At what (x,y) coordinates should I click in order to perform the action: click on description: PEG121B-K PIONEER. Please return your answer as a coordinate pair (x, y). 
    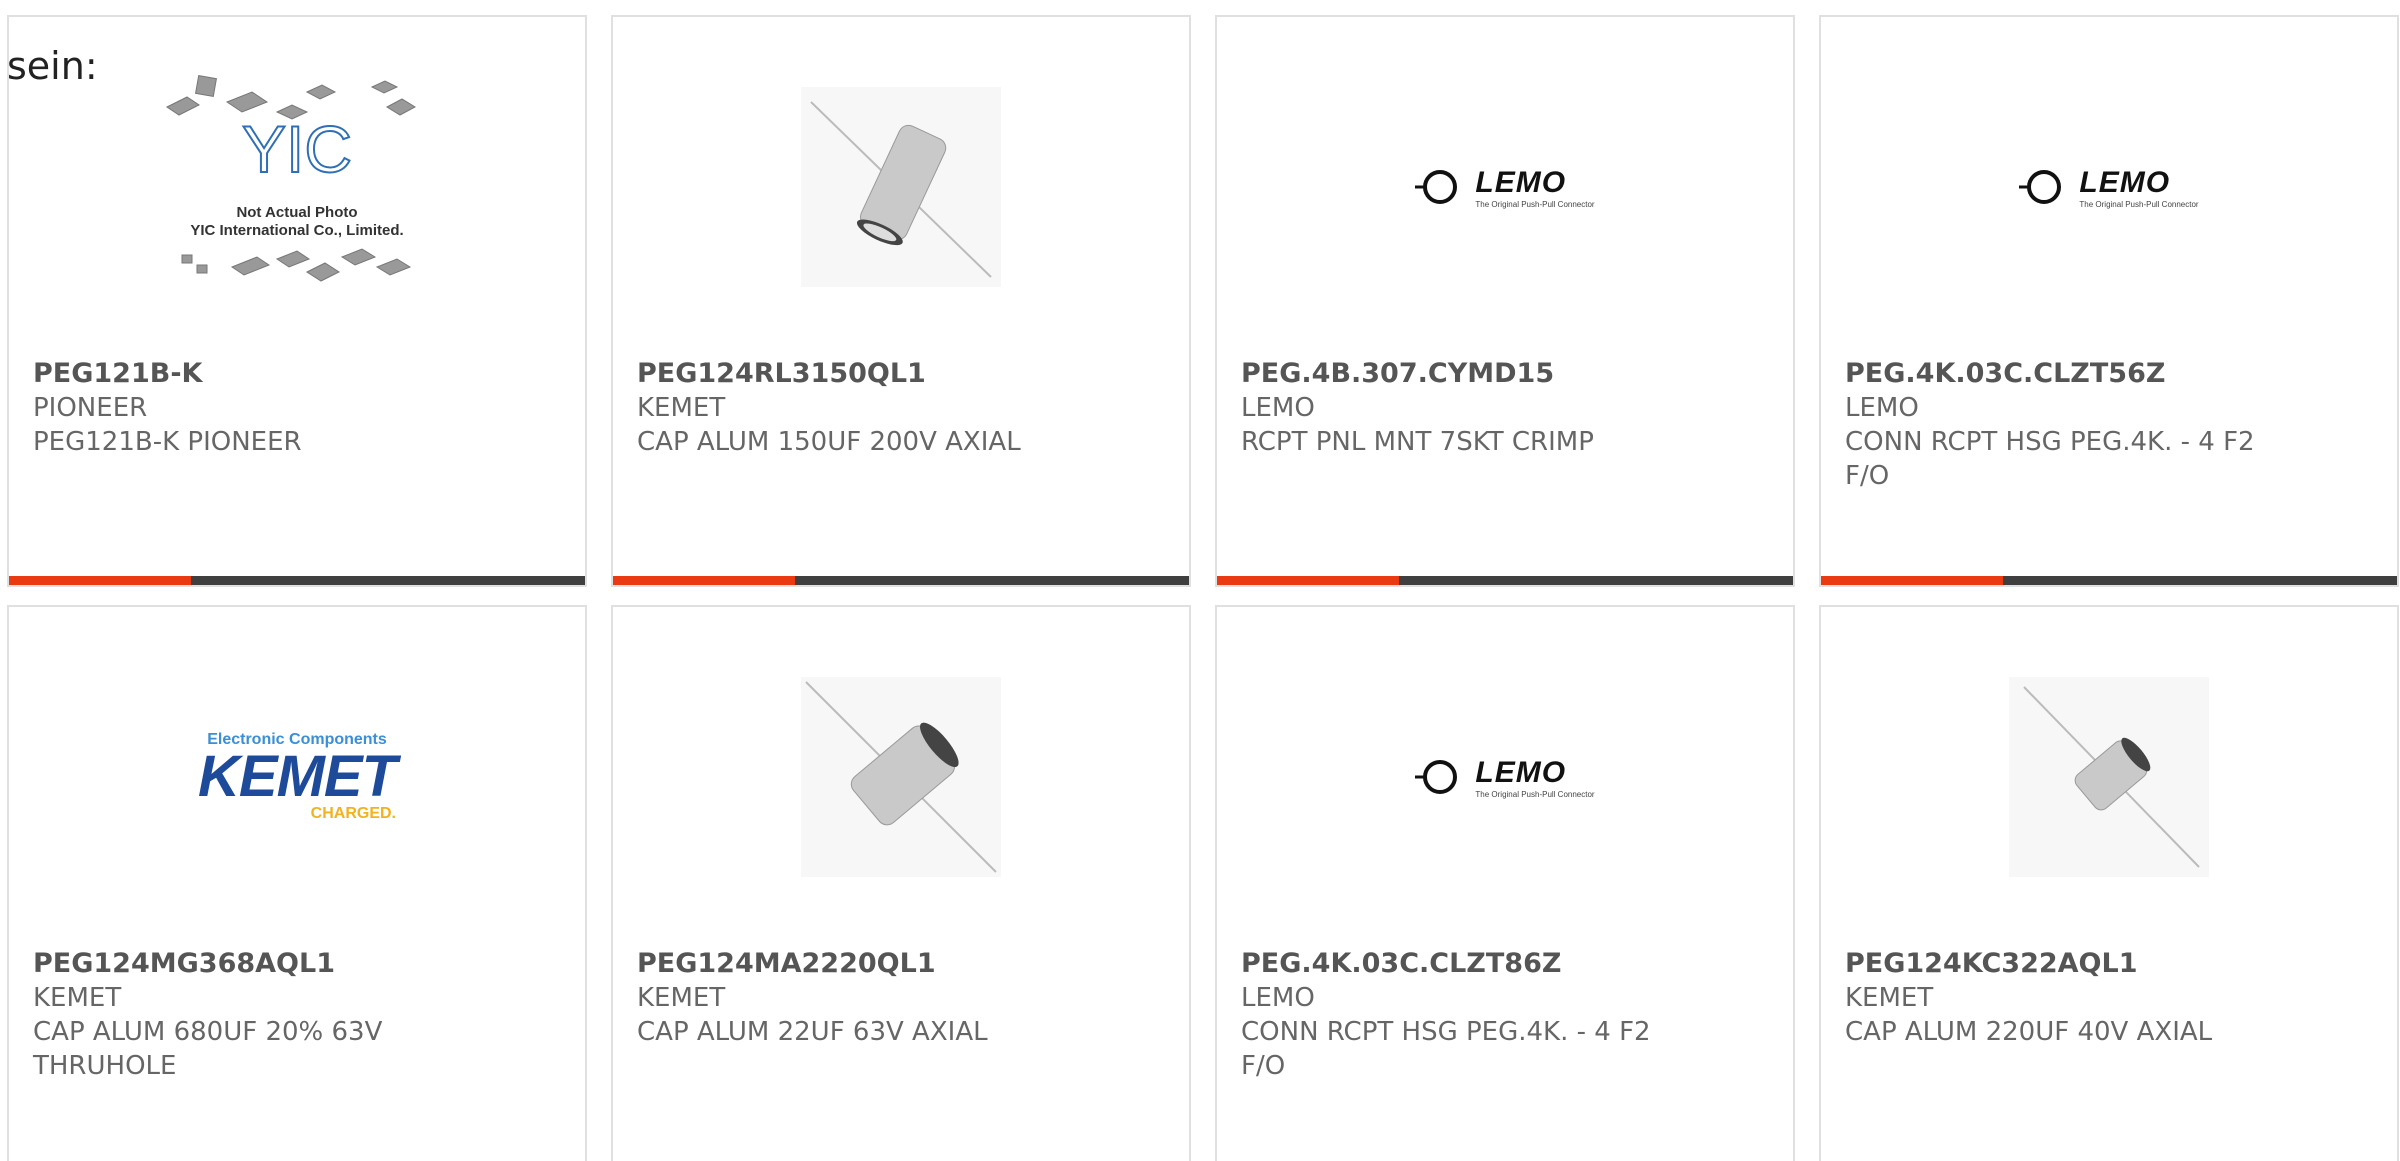
    Looking at the image, I should click on (167, 442).